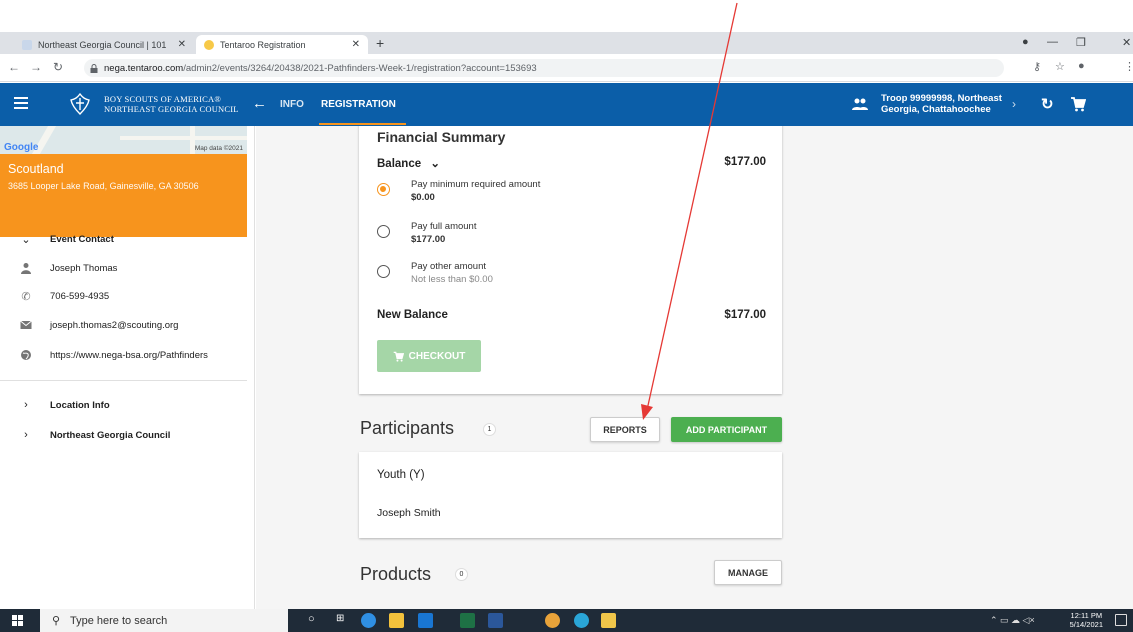 This screenshot has width=1133, height=632. What do you see at coordinates (36, 169) in the screenshot?
I see `venue-name: Scoutland` at bounding box center [36, 169].